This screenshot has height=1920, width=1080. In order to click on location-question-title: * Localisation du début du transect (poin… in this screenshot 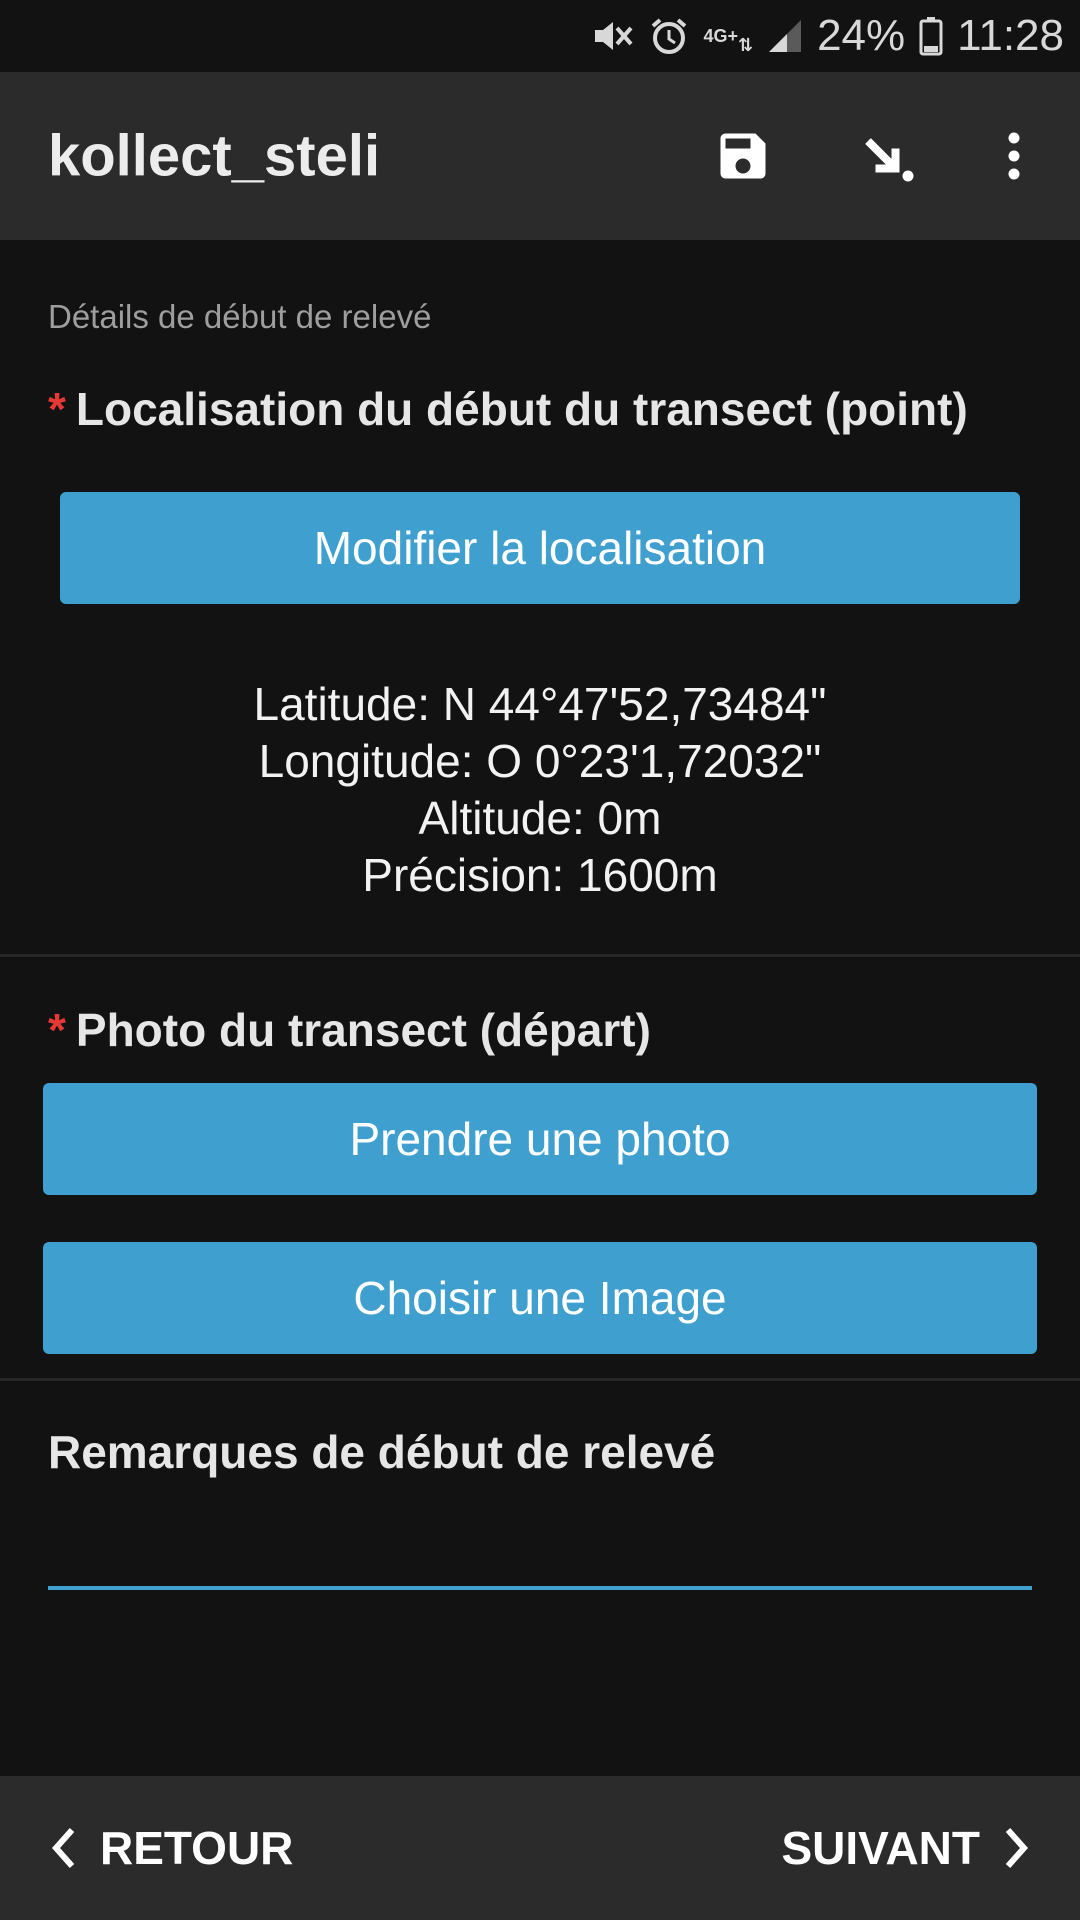, I will do `click(508, 409)`.